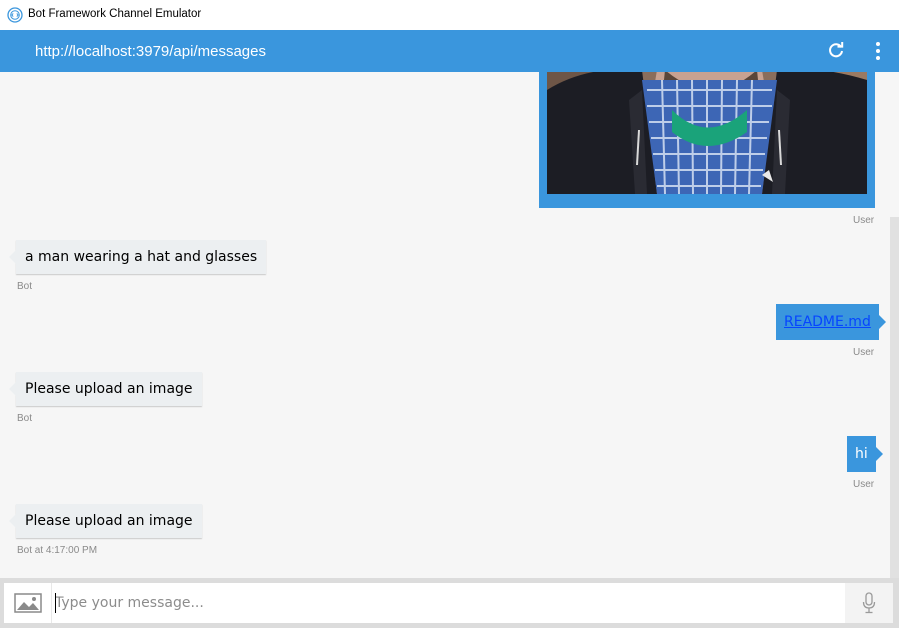 This screenshot has height=628, width=899. I want to click on message-composer, so click(449, 603).